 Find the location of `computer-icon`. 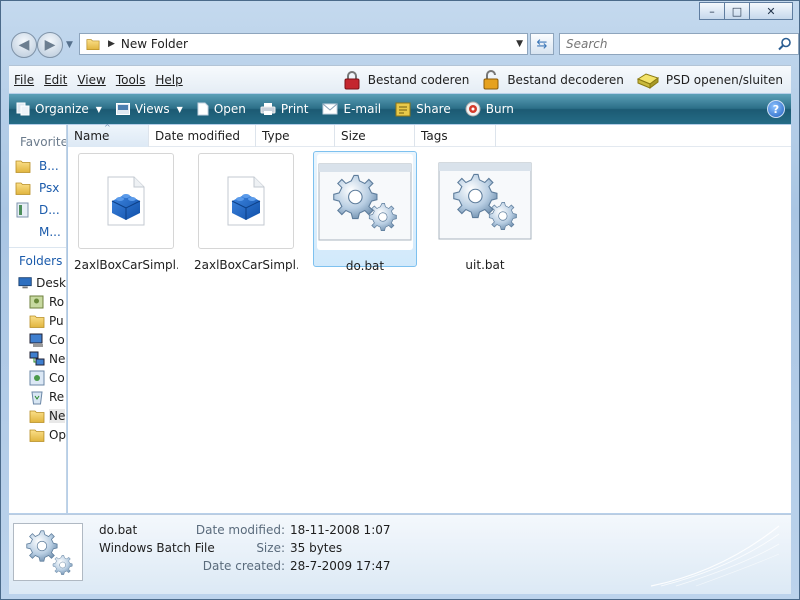

computer-icon is located at coordinates (36, 340).